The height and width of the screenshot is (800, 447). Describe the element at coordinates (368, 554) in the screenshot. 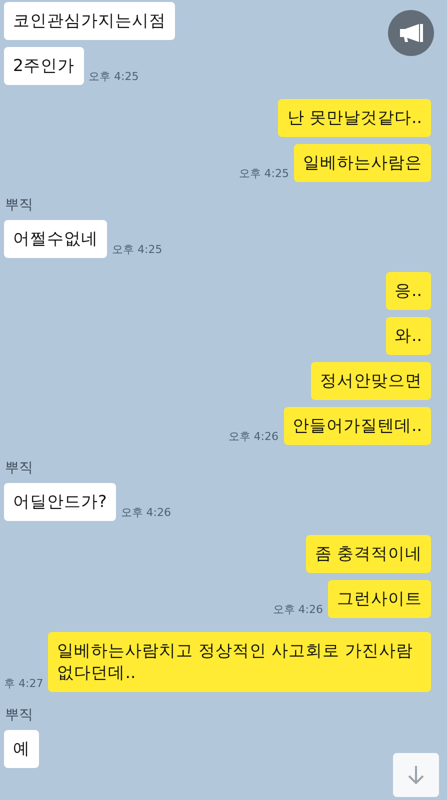

I see `message-bubble: 좀 충격적이네` at that location.